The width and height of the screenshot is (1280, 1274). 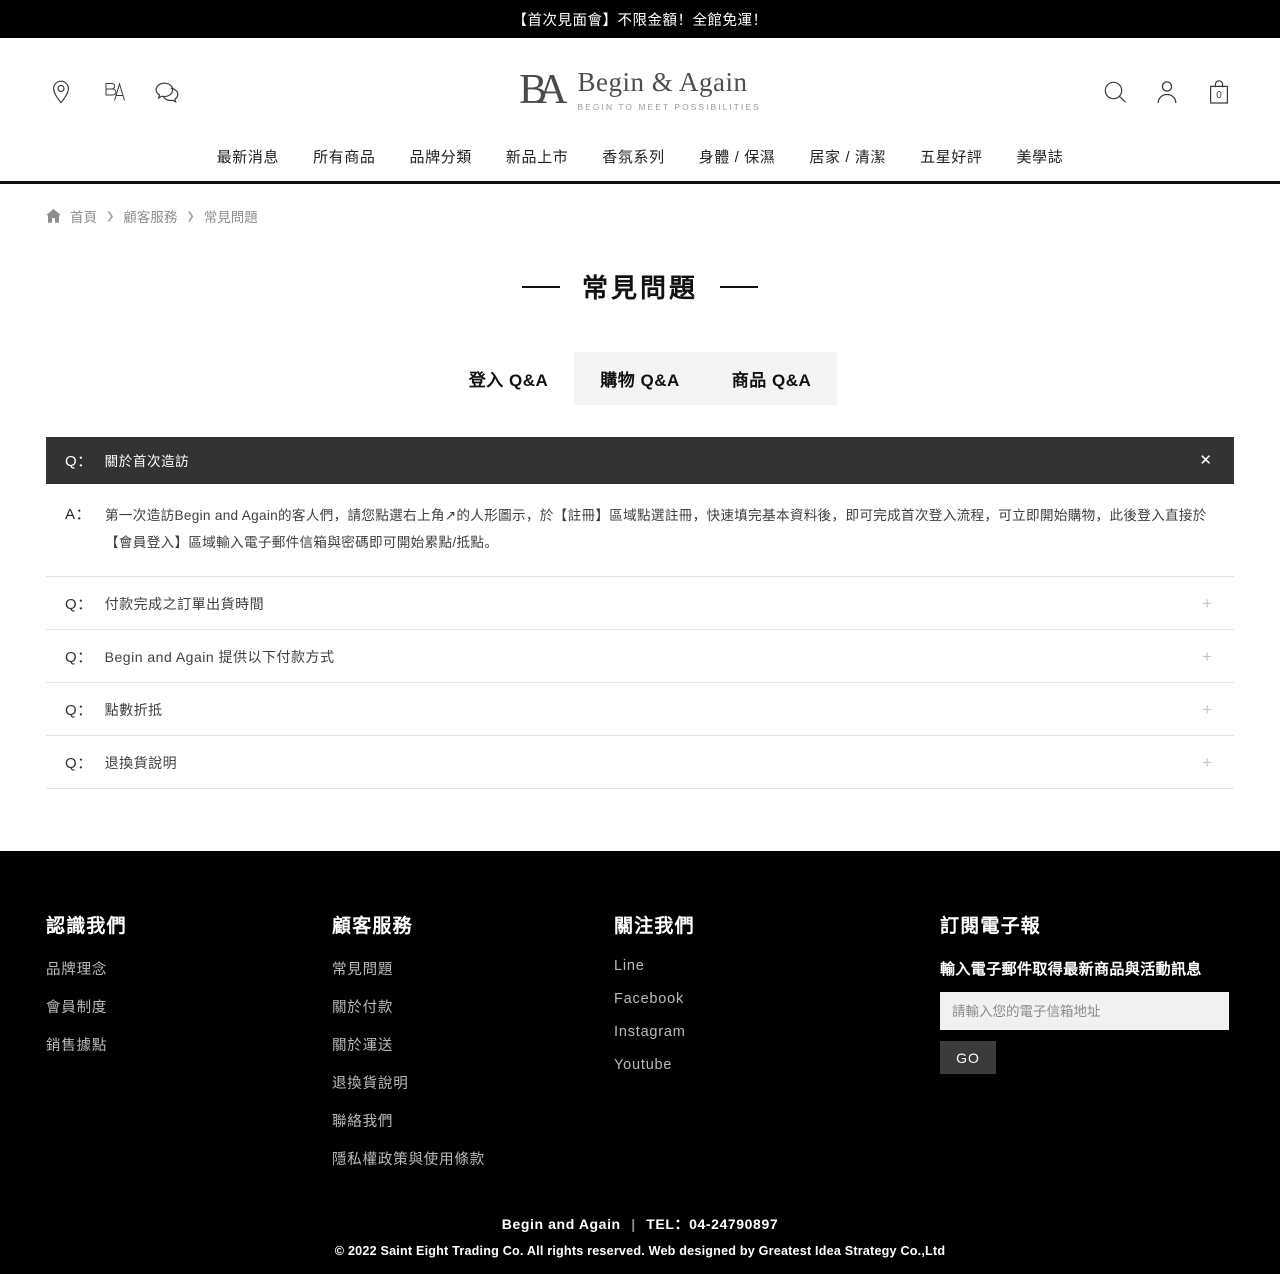 What do you see at coordinates (771, 378) in the screenshot?
I see `tab-product-qa: 商品 Q&A` at bounding box center [771, 378].